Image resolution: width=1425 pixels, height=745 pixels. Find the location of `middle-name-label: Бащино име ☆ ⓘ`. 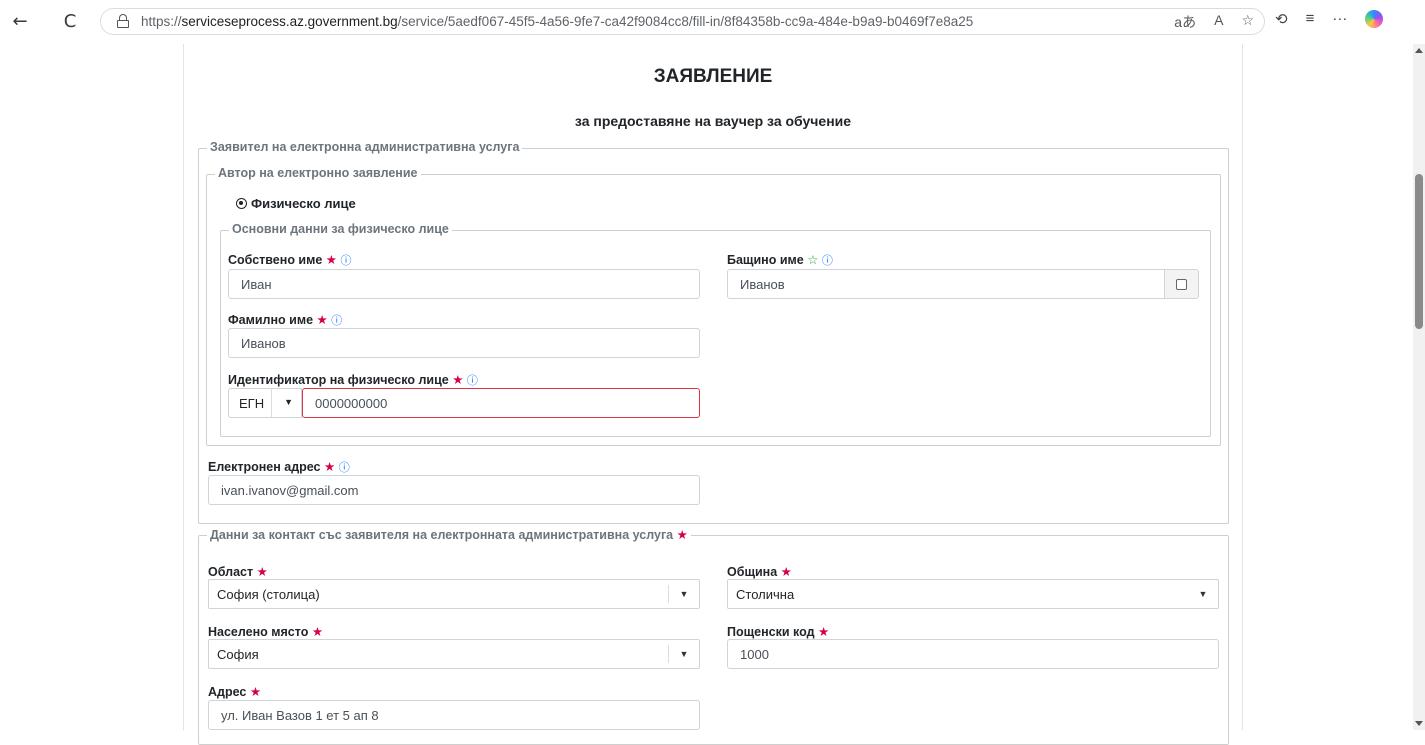

middle-name-label: Бащино име ☆ ⓘ is located at coordinates (780, 260).